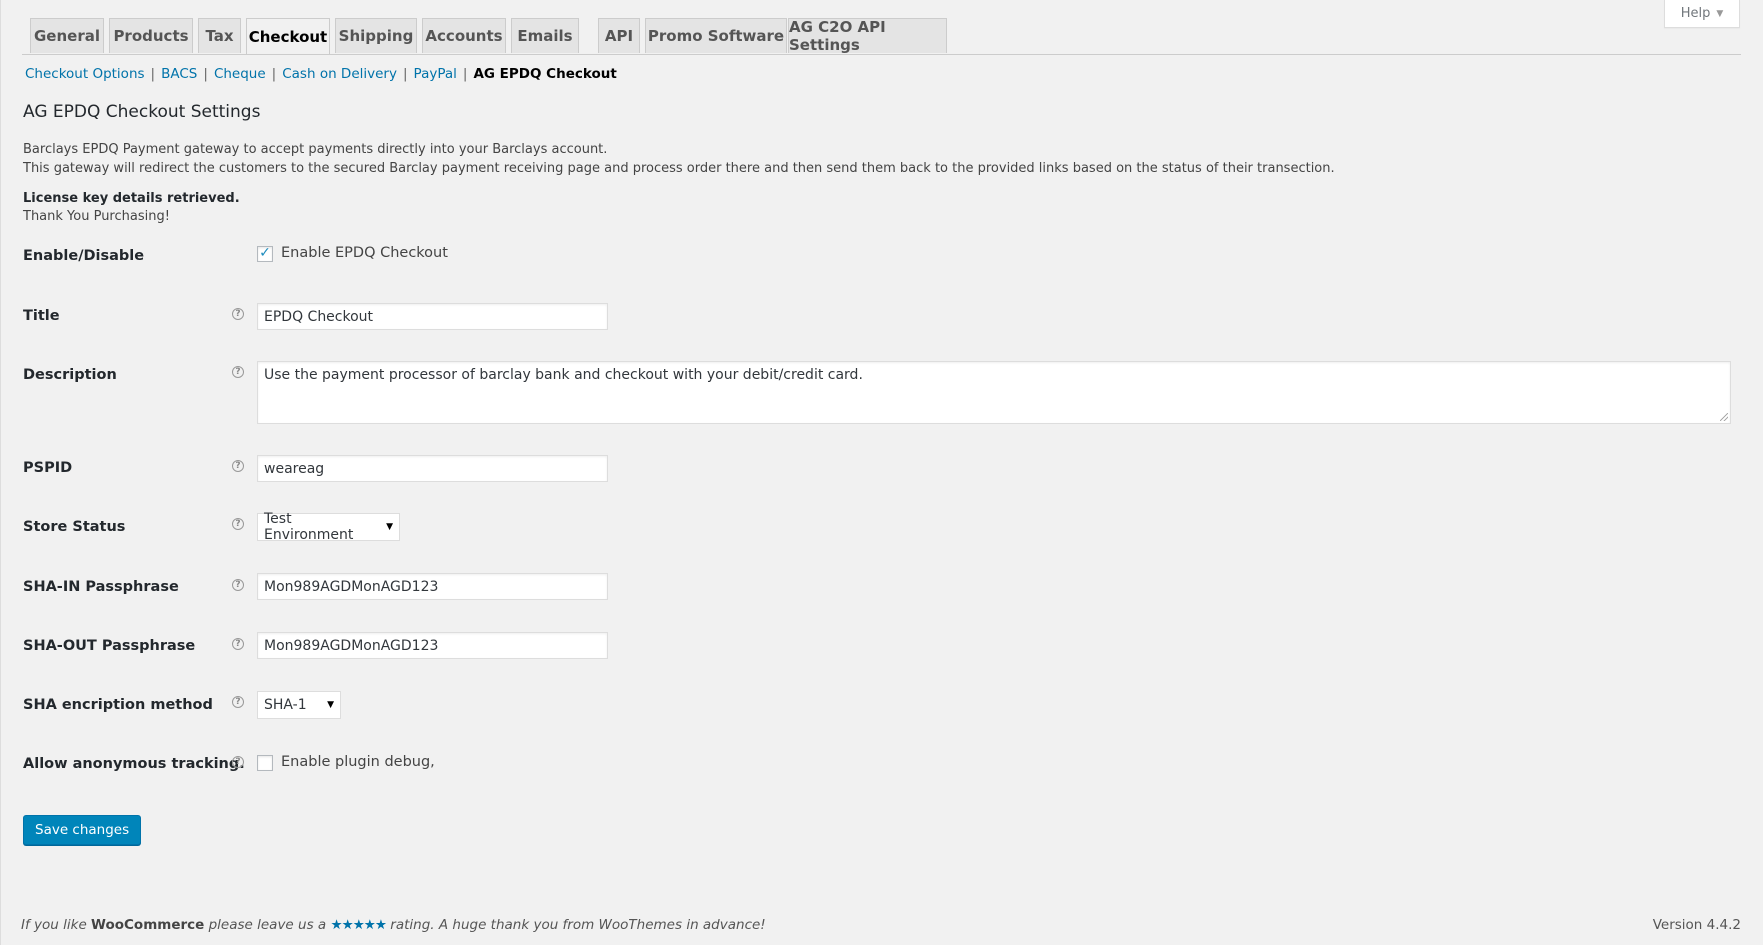 This screenshot has height=945, width=1763. Describe the element at coordinates (1724, 417) in the screenshot. I see `resize-grip-icon` at that location.